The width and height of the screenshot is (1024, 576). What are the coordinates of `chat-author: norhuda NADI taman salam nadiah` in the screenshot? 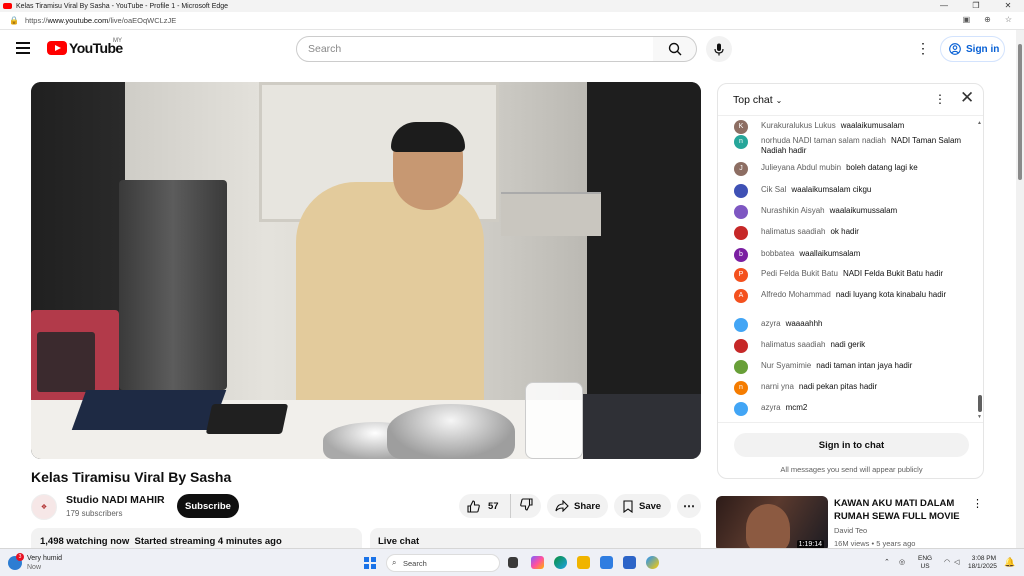 It's located at (823, 140).